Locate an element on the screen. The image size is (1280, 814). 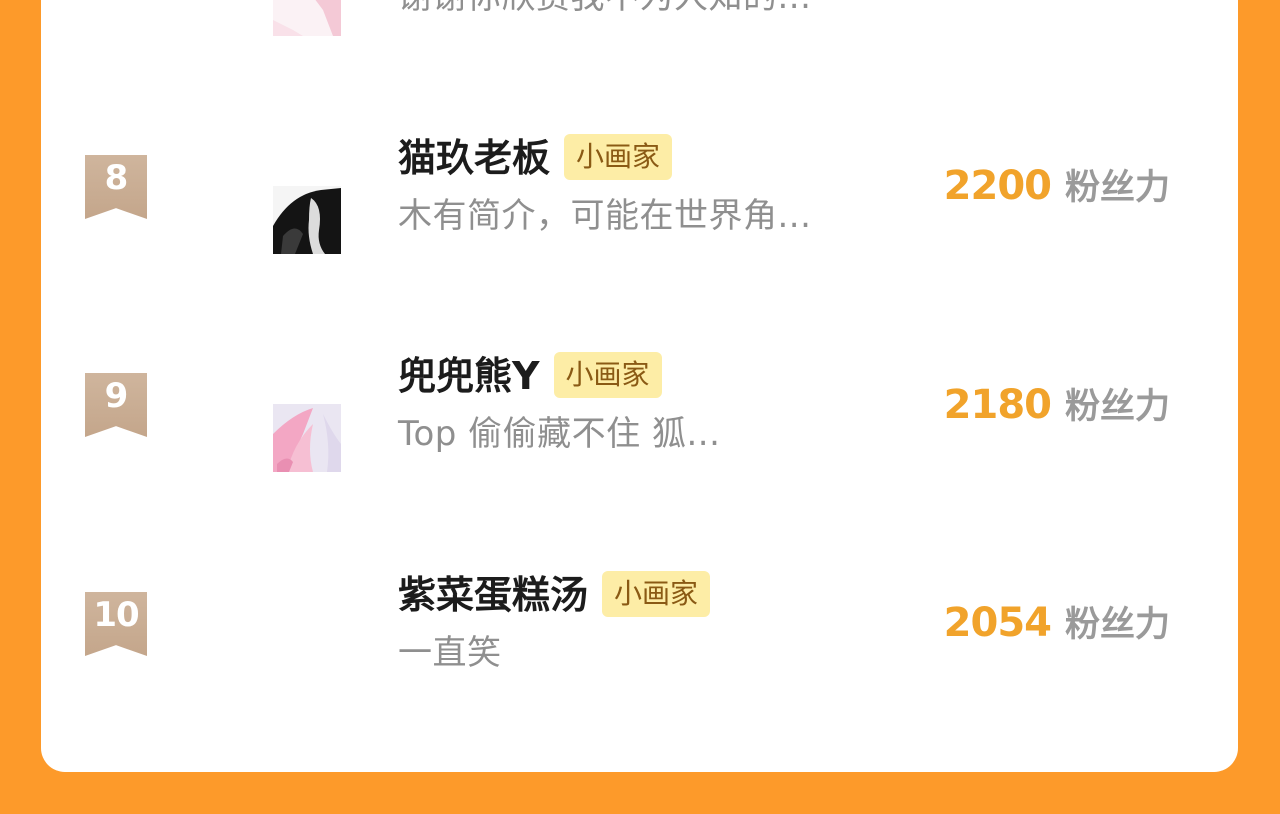
user-name-text: 紫菜蛋糕汤 is located at coordinates (493, 595).